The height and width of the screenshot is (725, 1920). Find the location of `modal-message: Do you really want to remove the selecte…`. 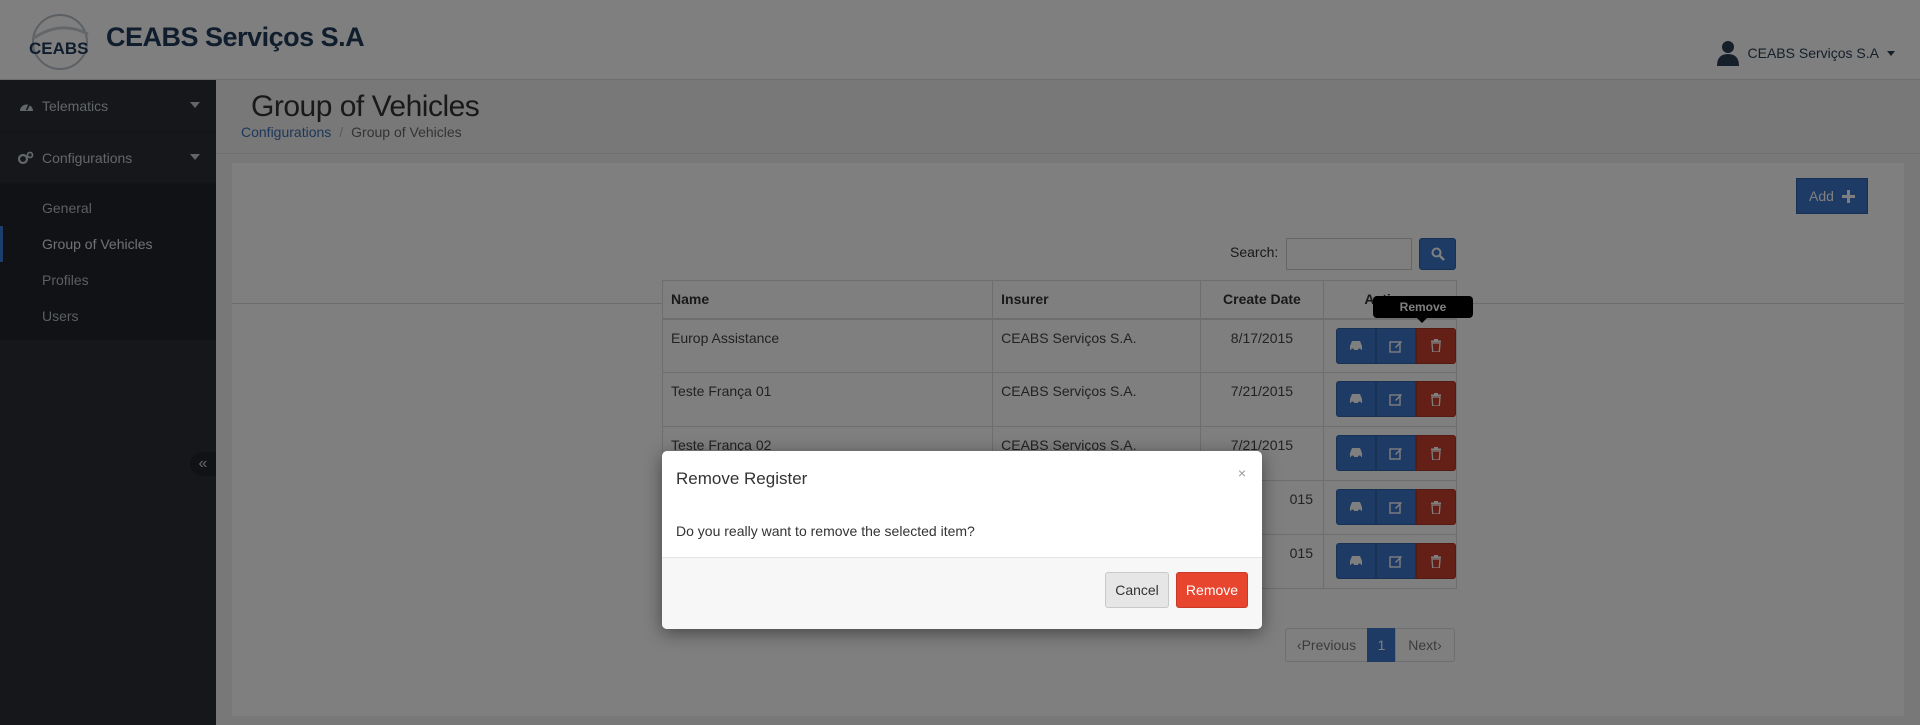

modal-message: Do you really want to remove the selecte… is located at coordinates (825, 531).